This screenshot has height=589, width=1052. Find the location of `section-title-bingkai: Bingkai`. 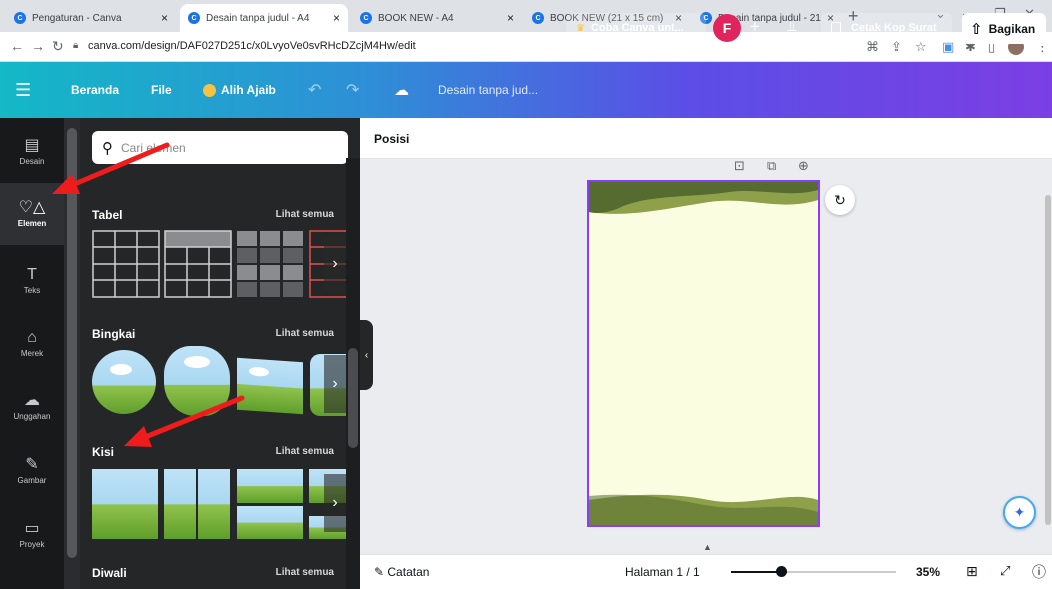

section-title-bingkai: Bingkai is located at coordinates (114, 334).